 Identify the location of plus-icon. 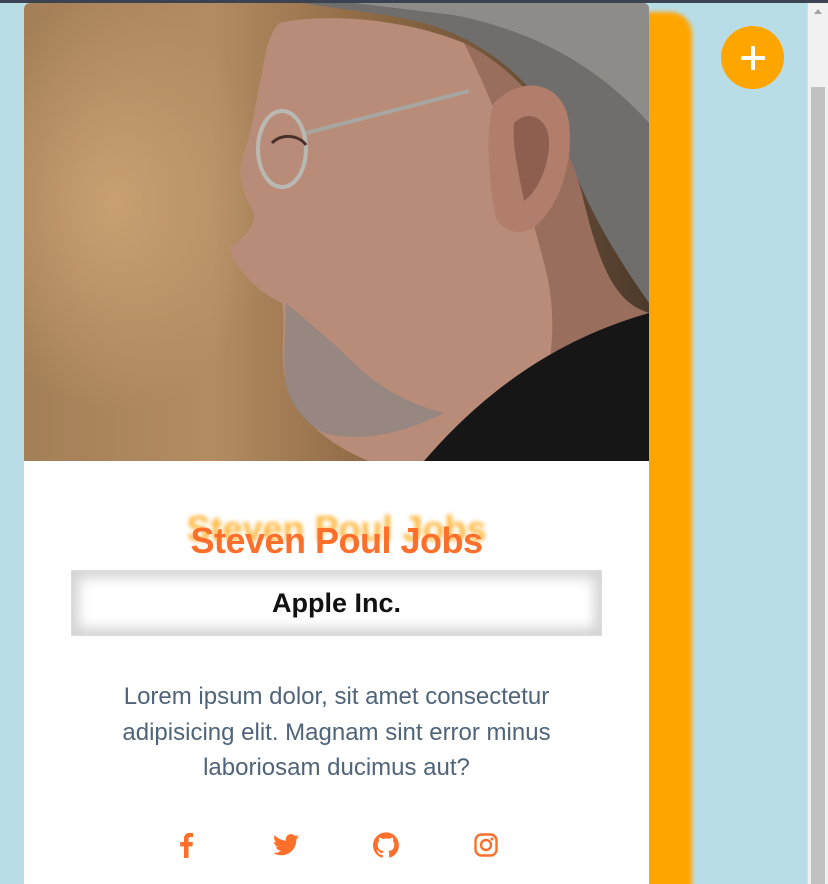
(752, 57).